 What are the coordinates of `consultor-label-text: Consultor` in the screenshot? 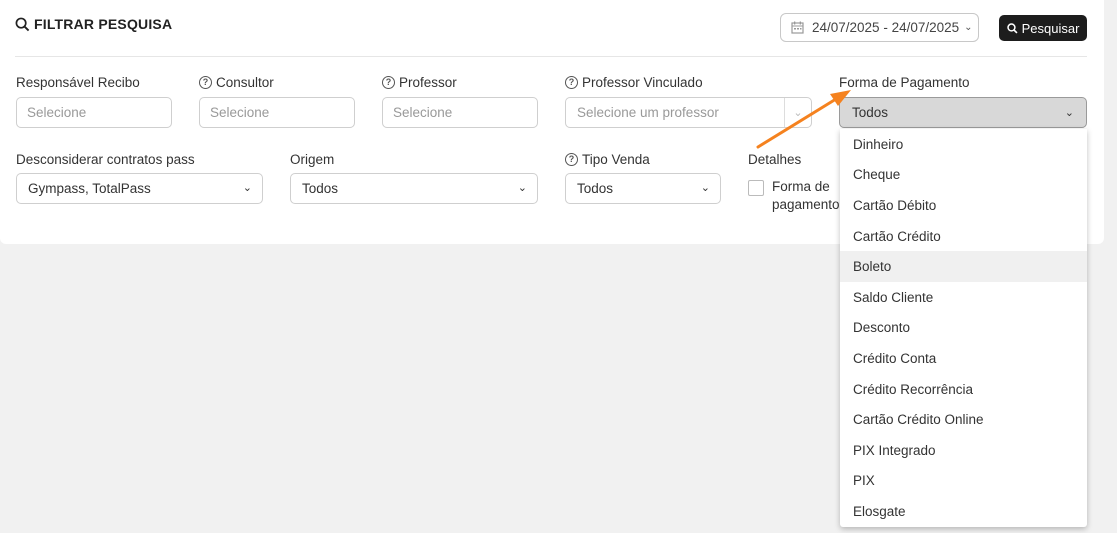 It's located at (245, 82).